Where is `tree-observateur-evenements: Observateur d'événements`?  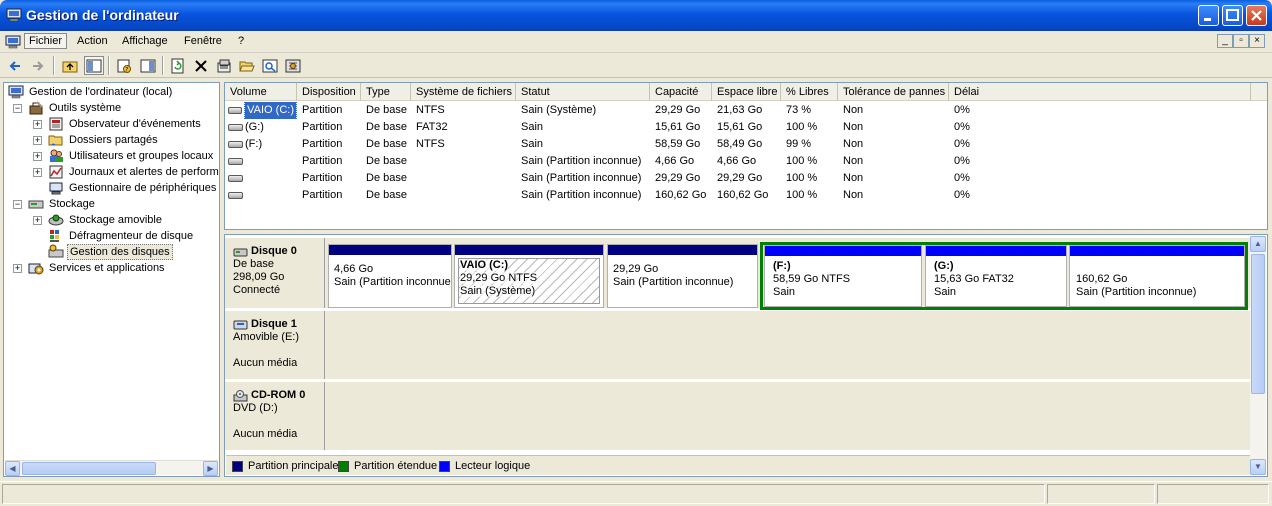
tree-observateur-evenements: Observateur d'événements is located at coordinates (125, 124).